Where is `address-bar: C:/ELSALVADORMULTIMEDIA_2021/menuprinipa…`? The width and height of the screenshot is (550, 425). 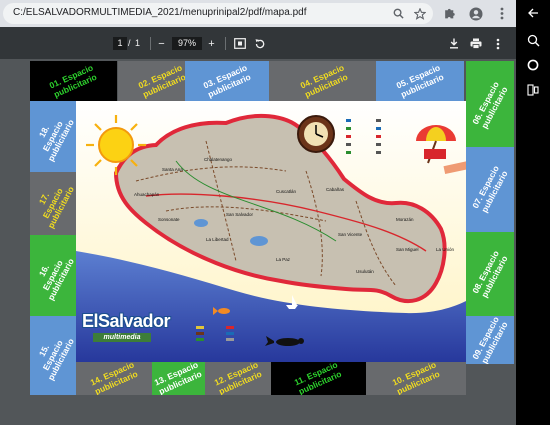 address-bar: C:/ELSALVADORMULTIMEDIA_2021/menuprinipa… is located at coordinates (218, 13).